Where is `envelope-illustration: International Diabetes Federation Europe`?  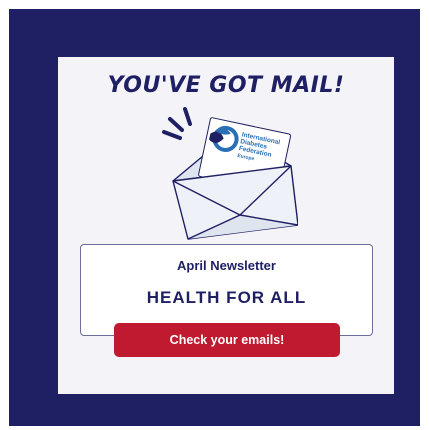 envelope-illustration: International Diabetes Federation Europe is located at coordinates (230, 173).